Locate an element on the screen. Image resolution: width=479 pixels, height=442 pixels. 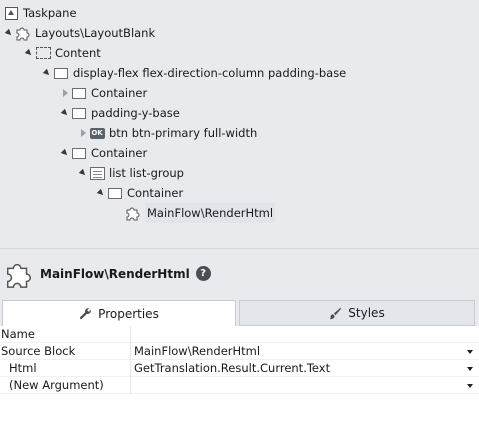
tree-node-render-html: MainFlow\RenderHtml is located at coordinates (200, 213).